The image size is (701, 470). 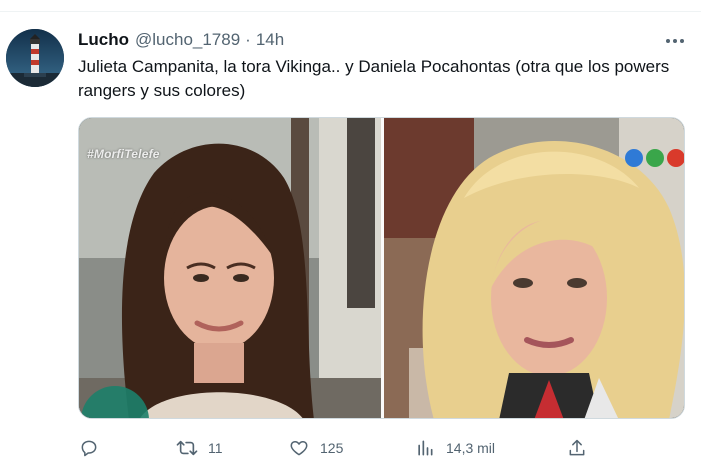 I want to click on share-button, so click(x=577, y=448).